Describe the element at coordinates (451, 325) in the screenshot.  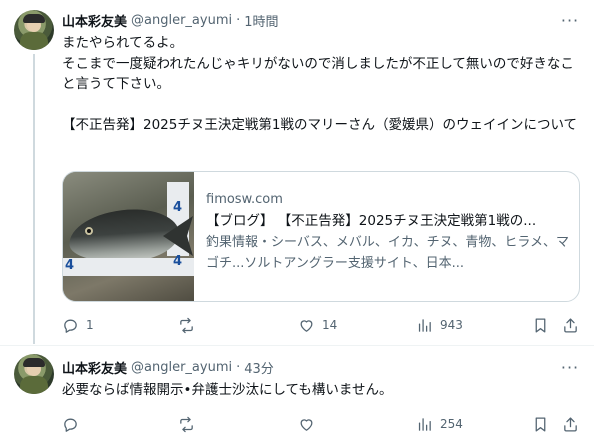
I see `view-count: 943` at that location.